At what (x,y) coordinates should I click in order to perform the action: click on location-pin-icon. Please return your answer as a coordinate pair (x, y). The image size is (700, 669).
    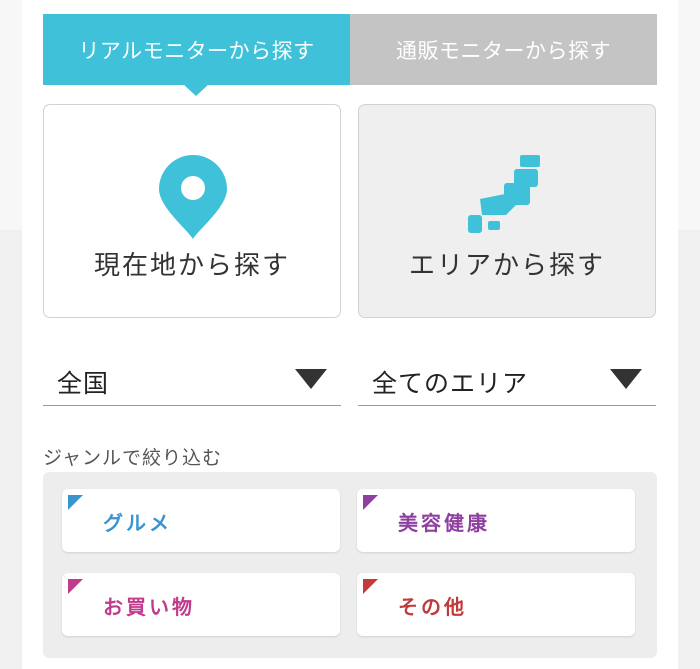
    Looking at the image, I should click on (193, 197).